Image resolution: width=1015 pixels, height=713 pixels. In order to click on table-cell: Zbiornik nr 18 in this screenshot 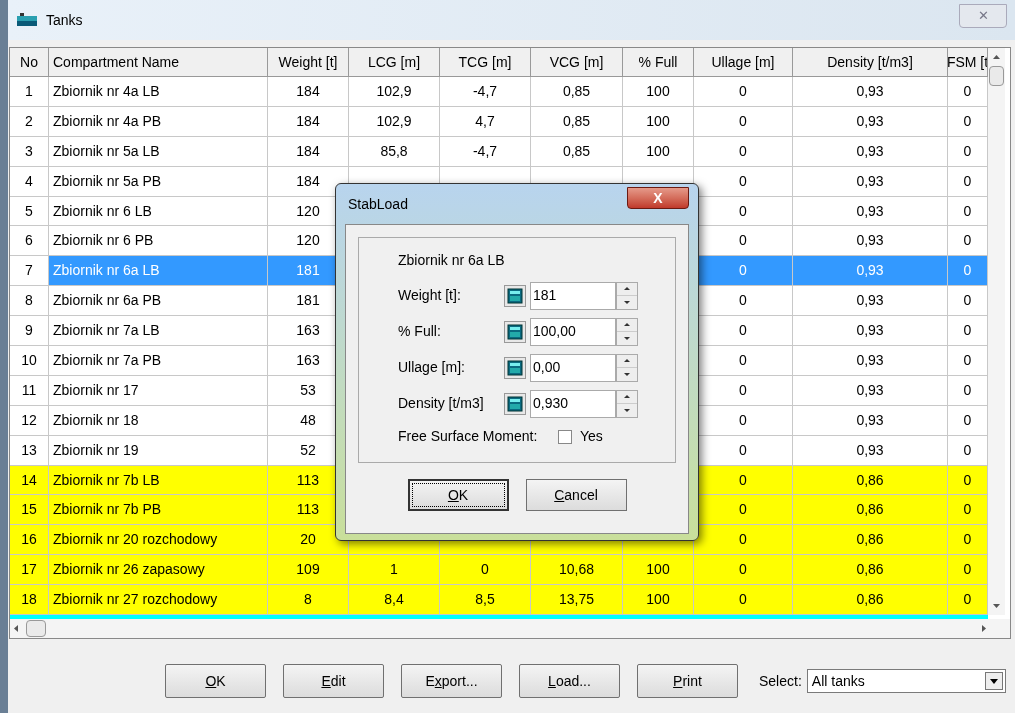, I will do `click(158, 420)`.